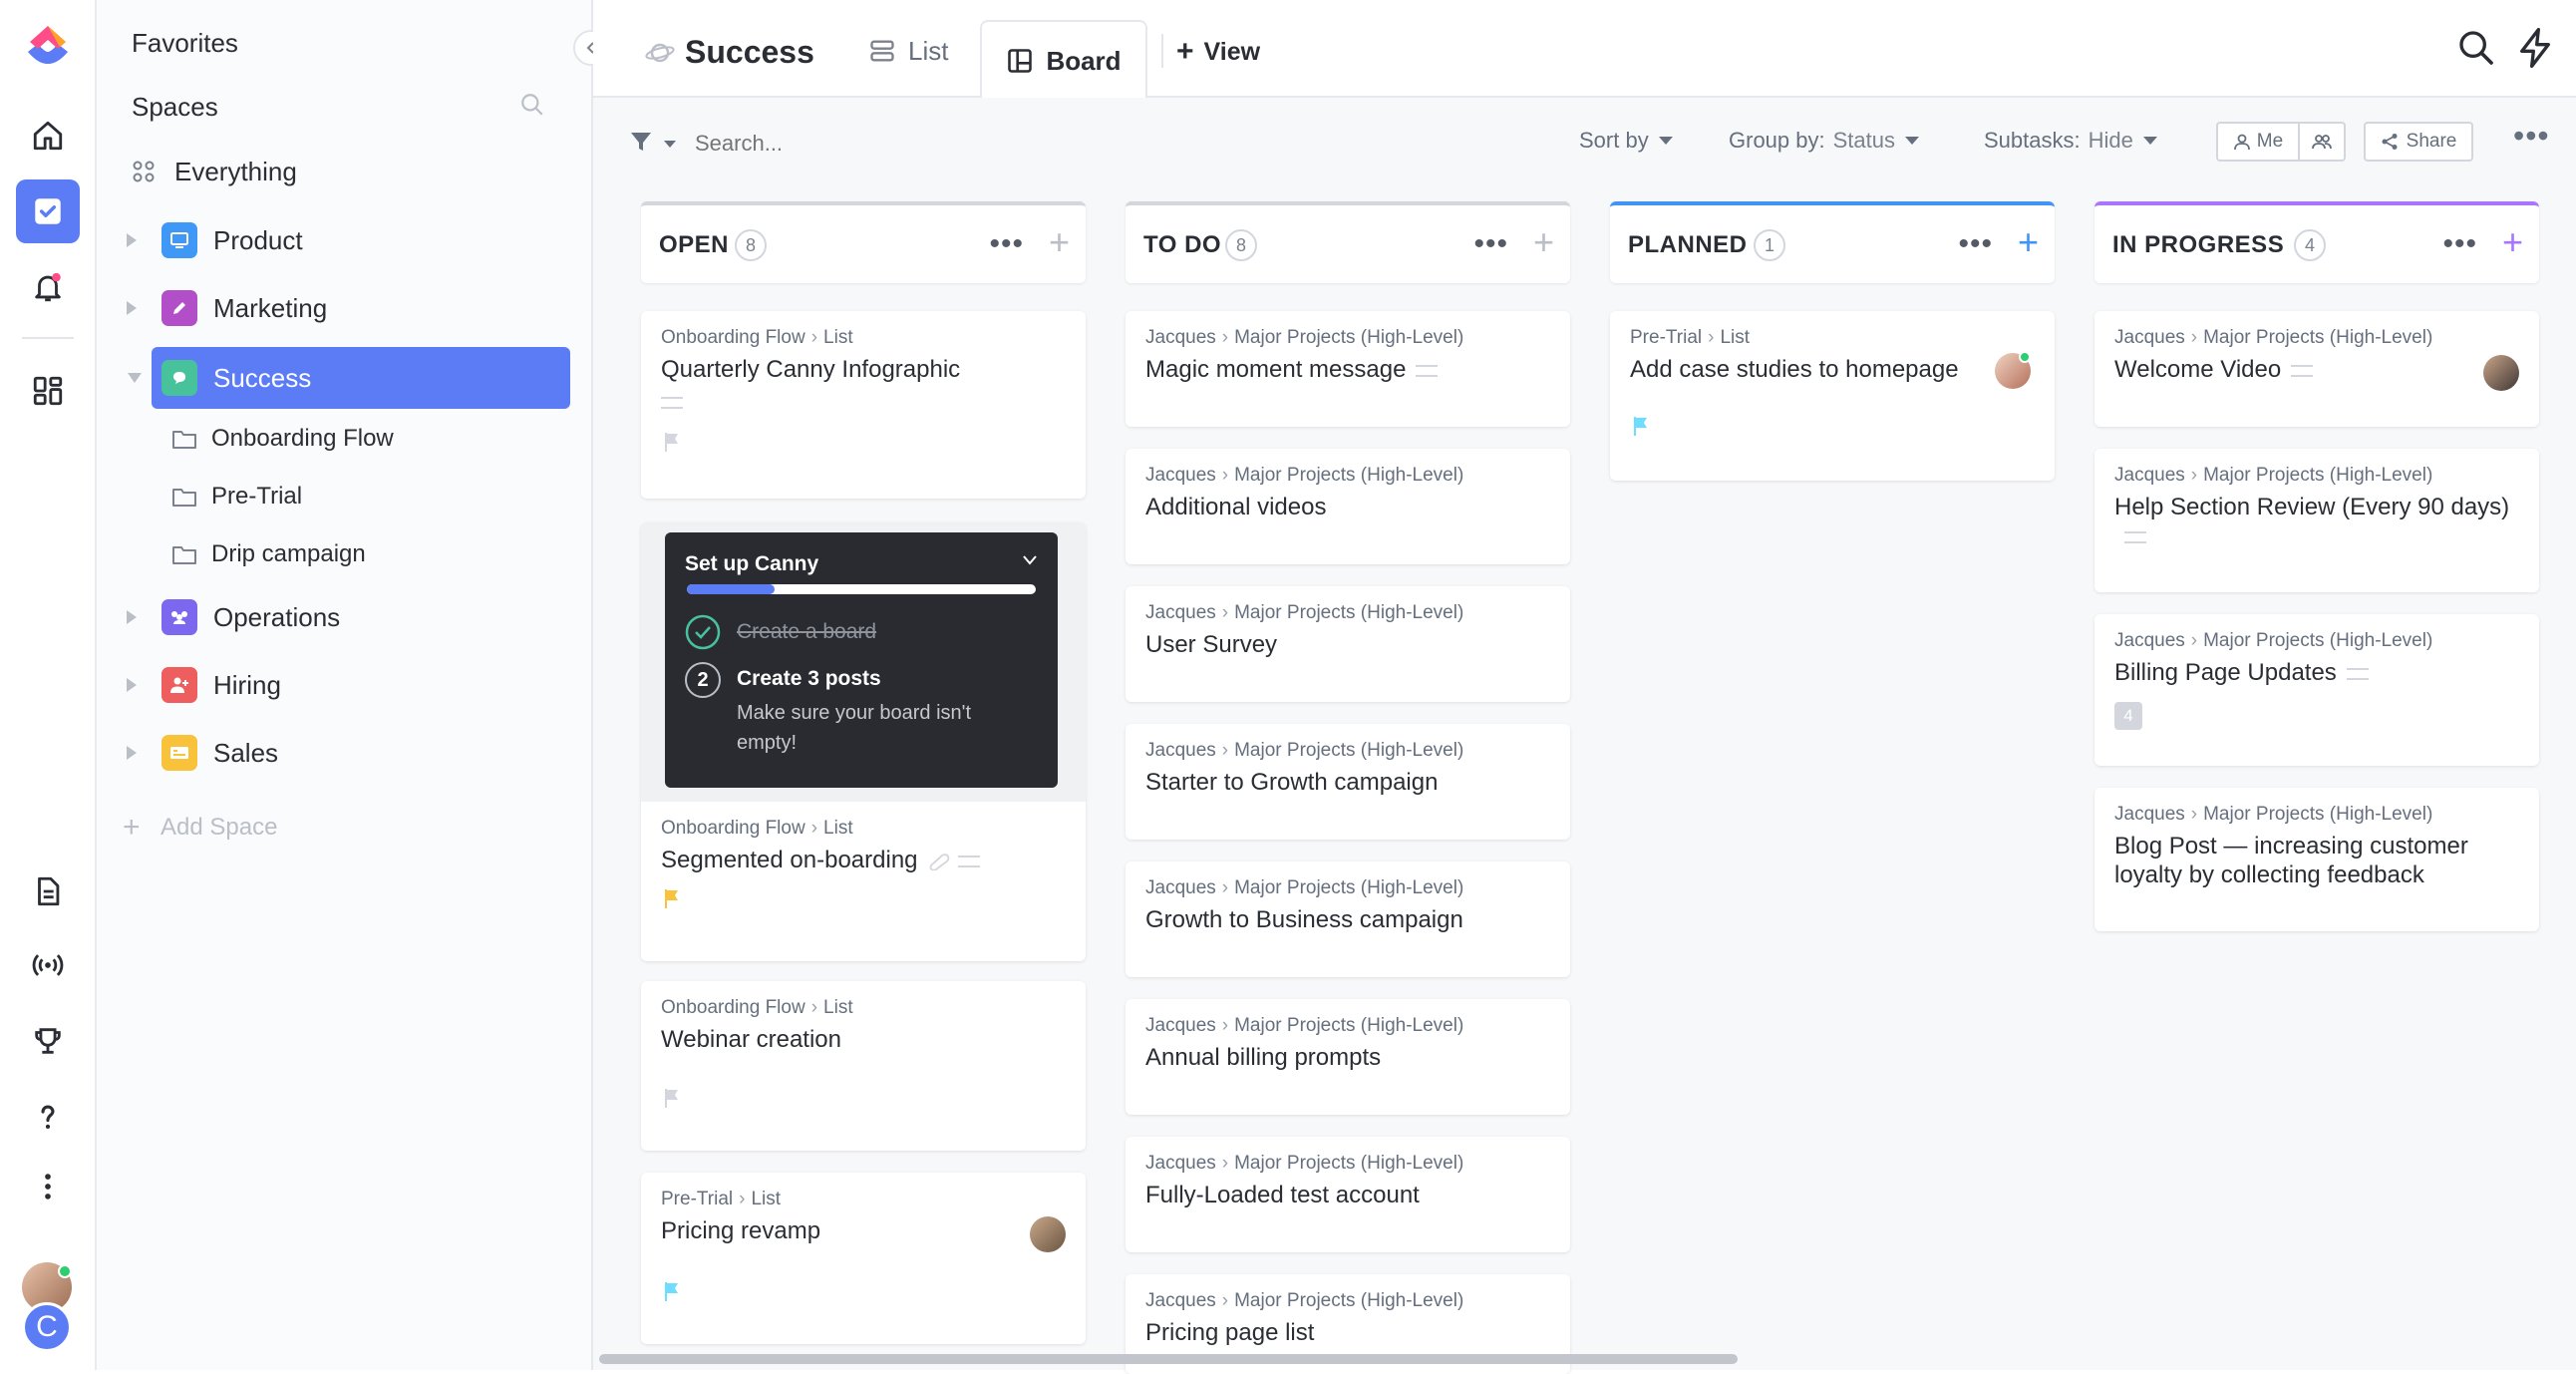 The height and width of the screenshot is (1374, 2576). Describe the element at coordinates (1168, 1359) in the screenshot. I see `horizontal-scrollbar` at that location.